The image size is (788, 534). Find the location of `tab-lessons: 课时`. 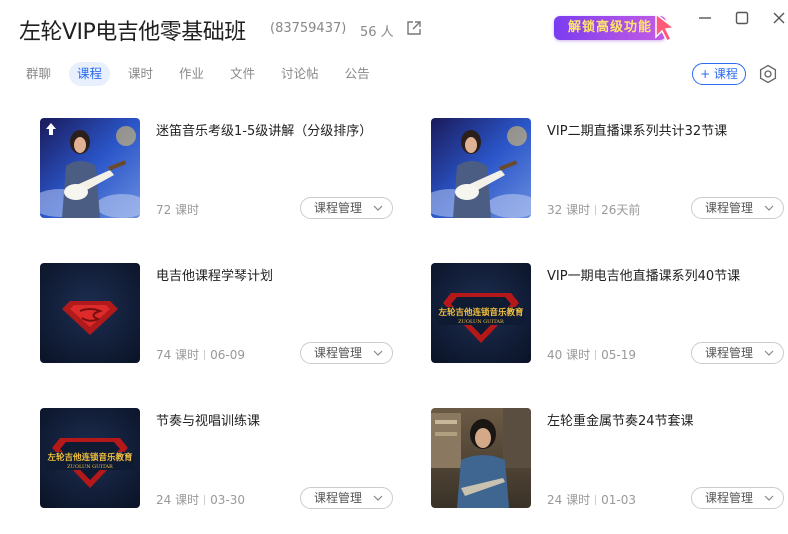

tab-lessons: 课时 is located at coordinates (140, 74).